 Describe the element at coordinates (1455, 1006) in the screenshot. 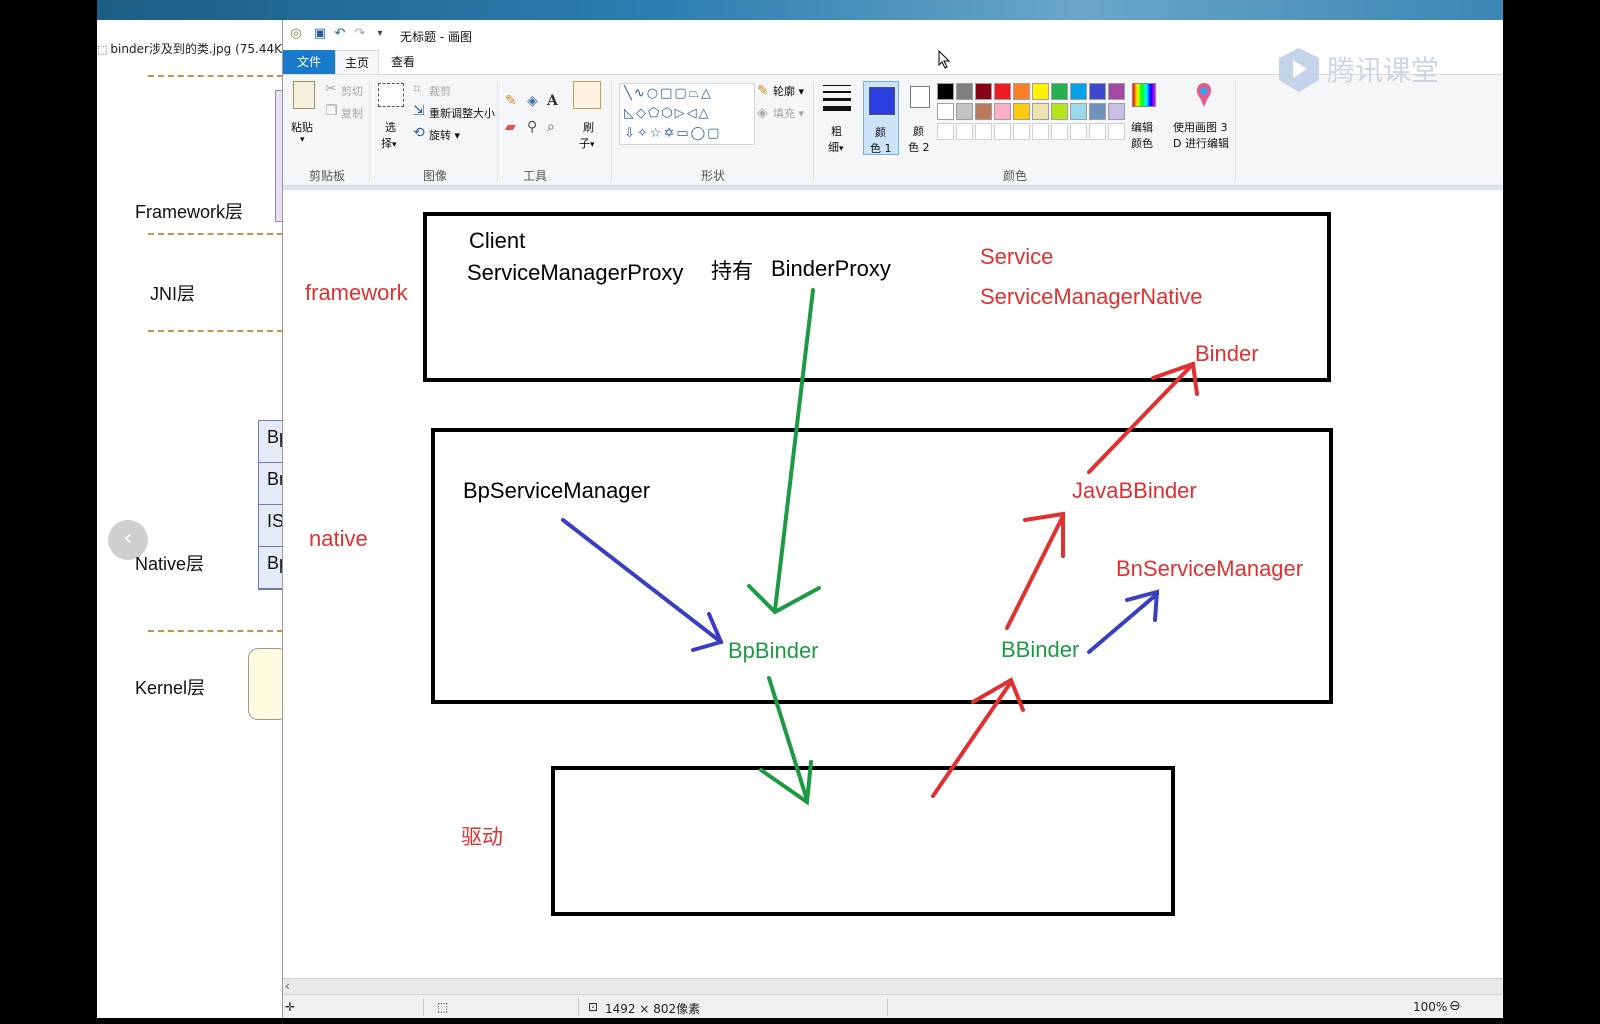

I see `zoom-out-icon: ⊖` at that location.